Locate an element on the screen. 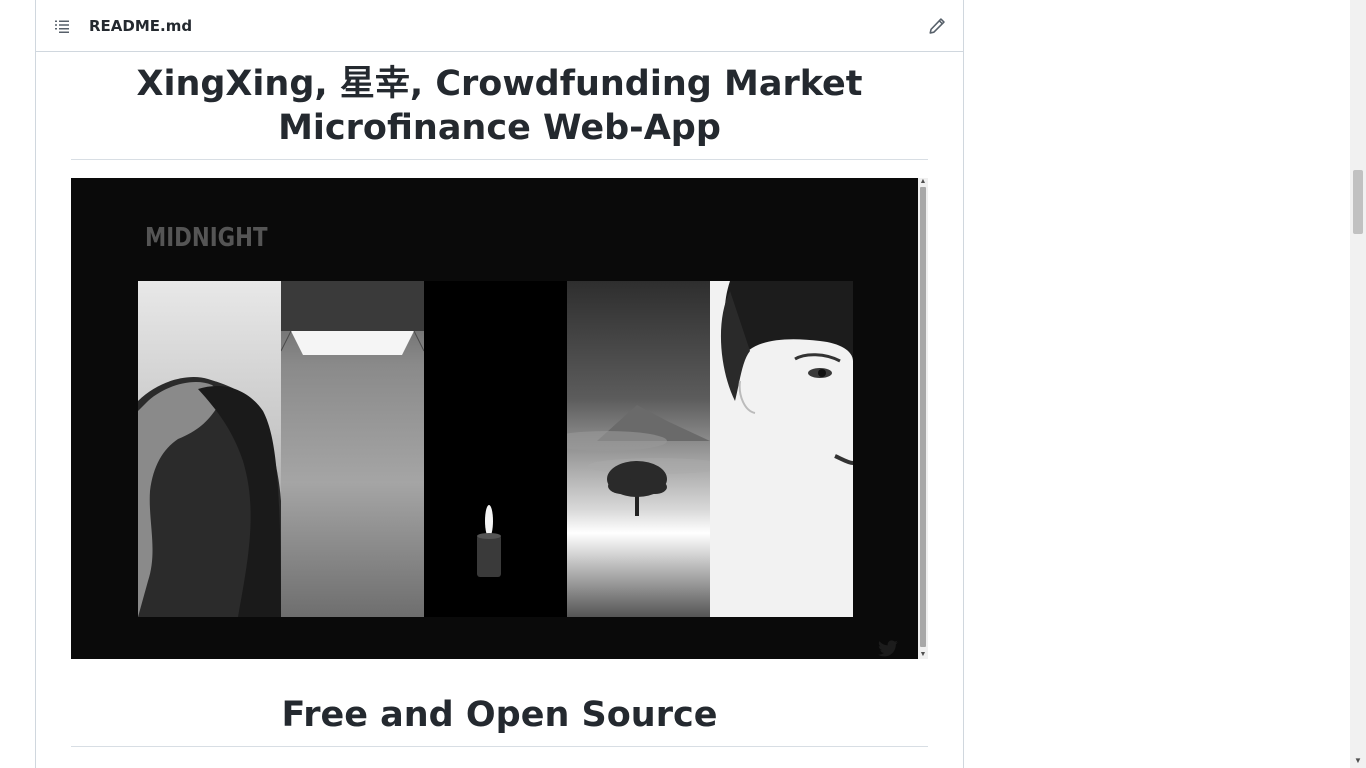 The width and height of the screenshot is (1366, 768). preview-scrollbar: ▲ ▼ is located at coordinates (923, 418).